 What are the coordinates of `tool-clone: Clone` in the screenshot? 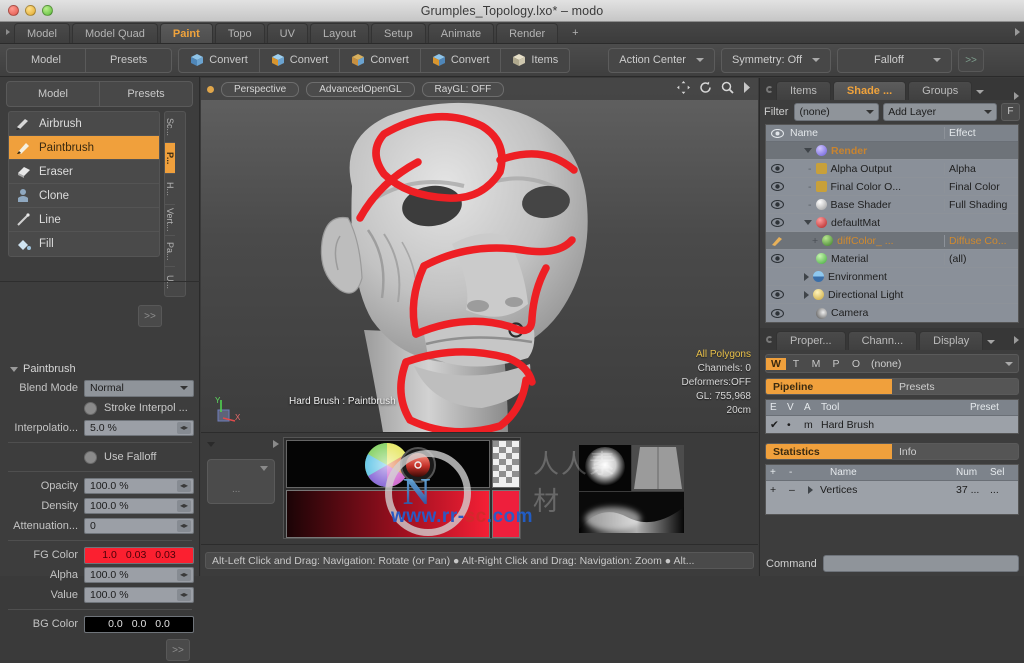 It's located at (84, 196).